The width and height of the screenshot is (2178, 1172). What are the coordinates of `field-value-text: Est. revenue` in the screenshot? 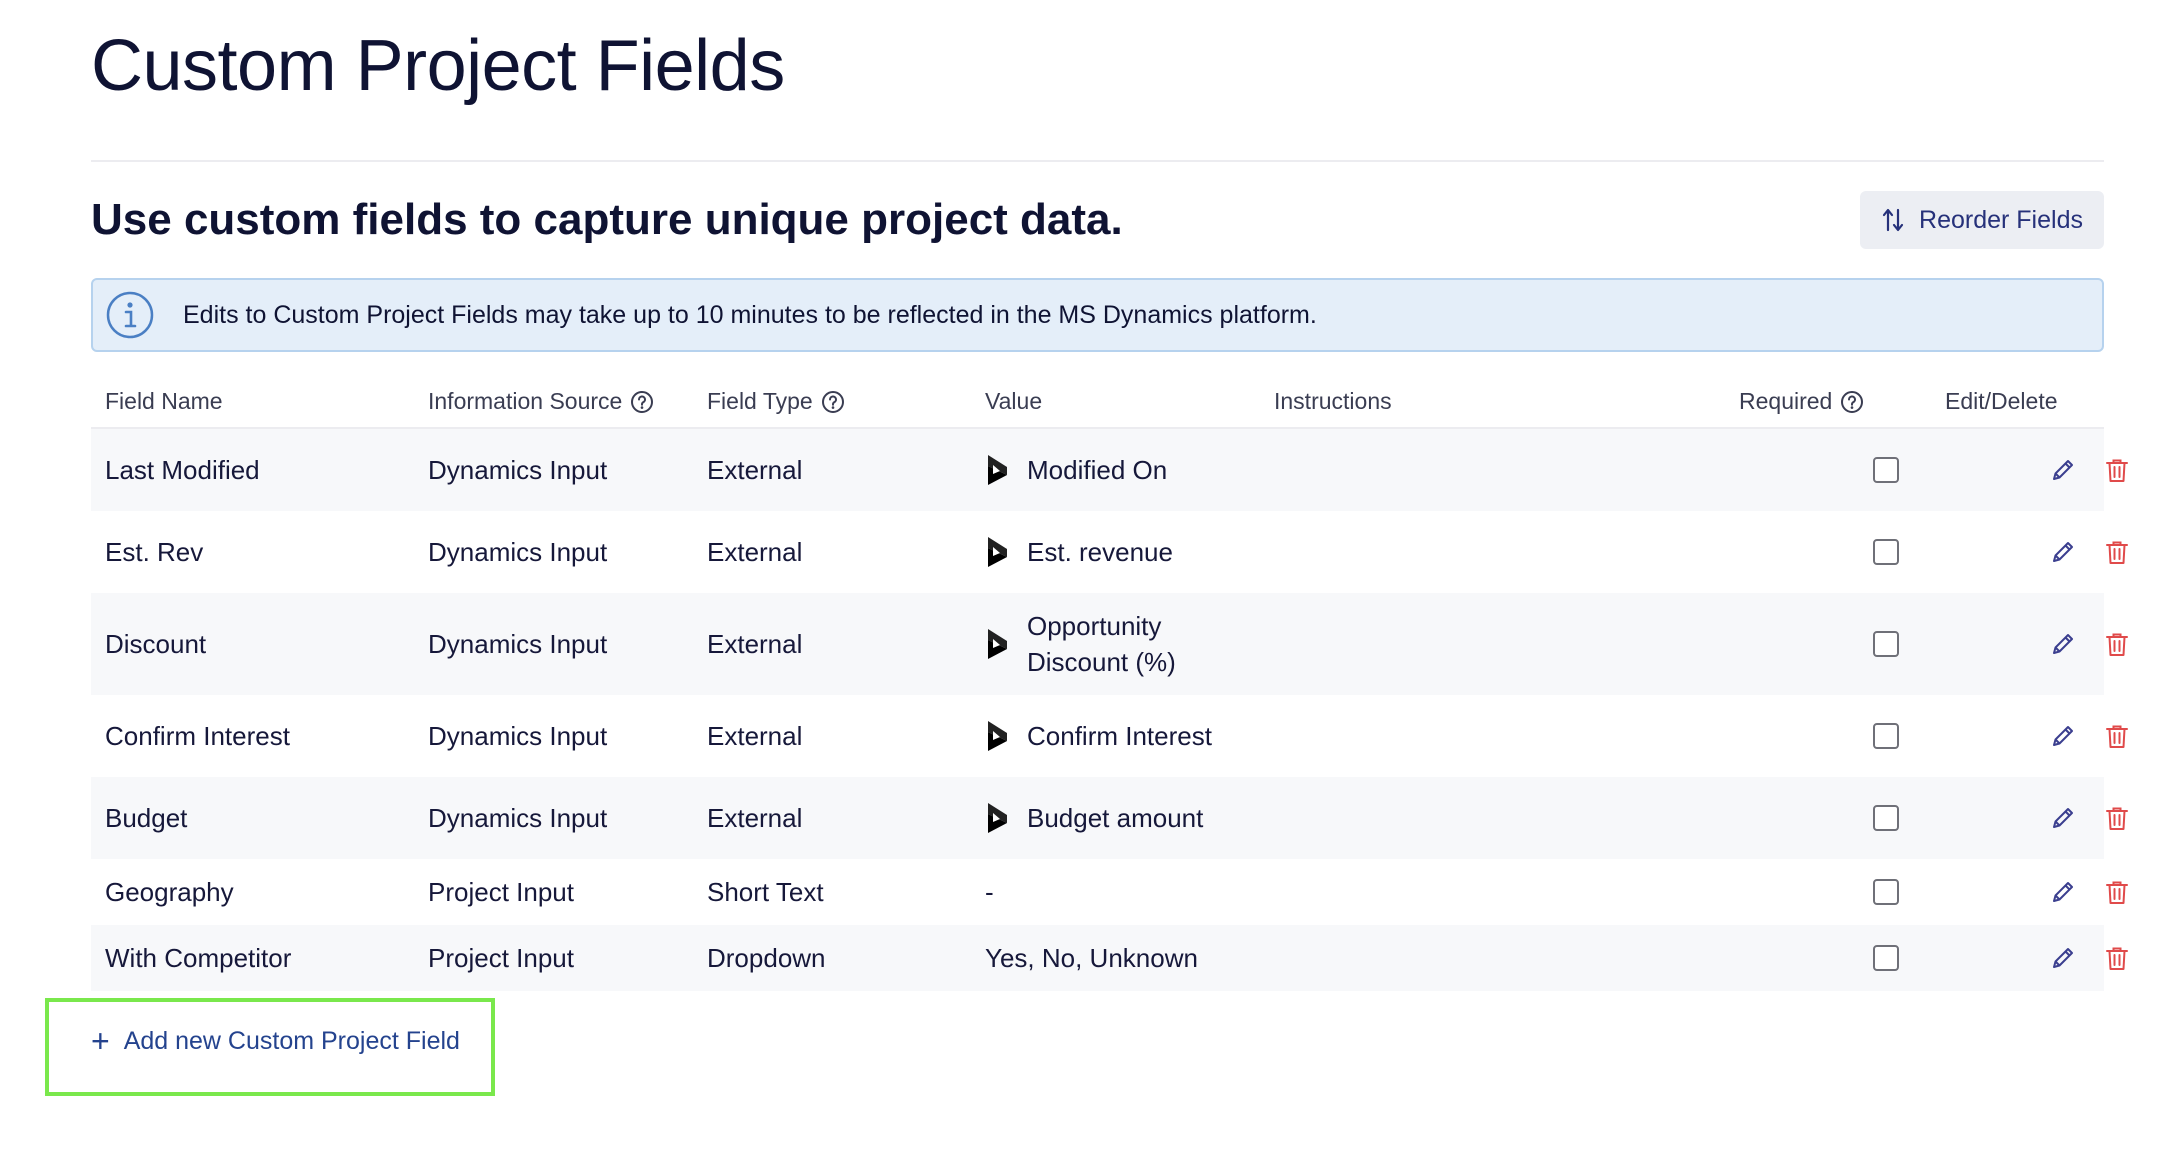 It's located at (1100, 552).